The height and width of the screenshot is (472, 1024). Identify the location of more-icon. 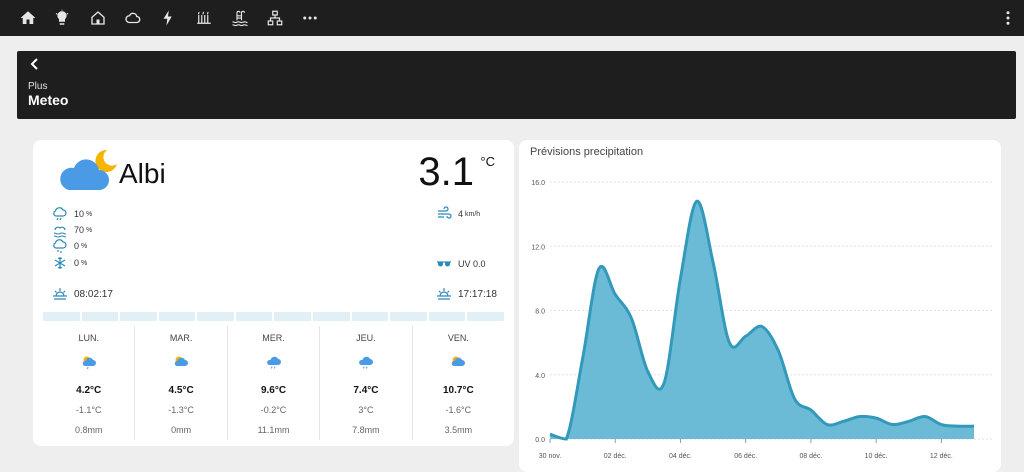
(310, 18).